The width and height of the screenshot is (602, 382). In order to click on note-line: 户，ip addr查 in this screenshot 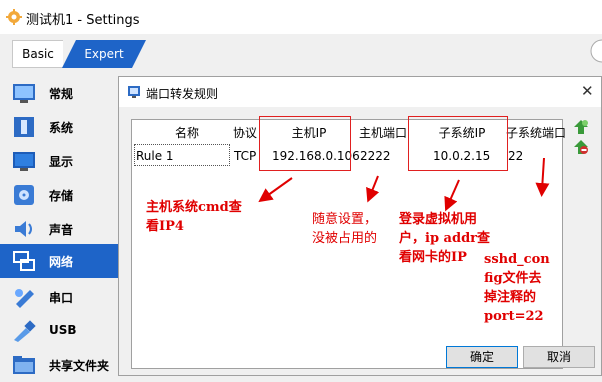, I will do `click(445, 238)`.